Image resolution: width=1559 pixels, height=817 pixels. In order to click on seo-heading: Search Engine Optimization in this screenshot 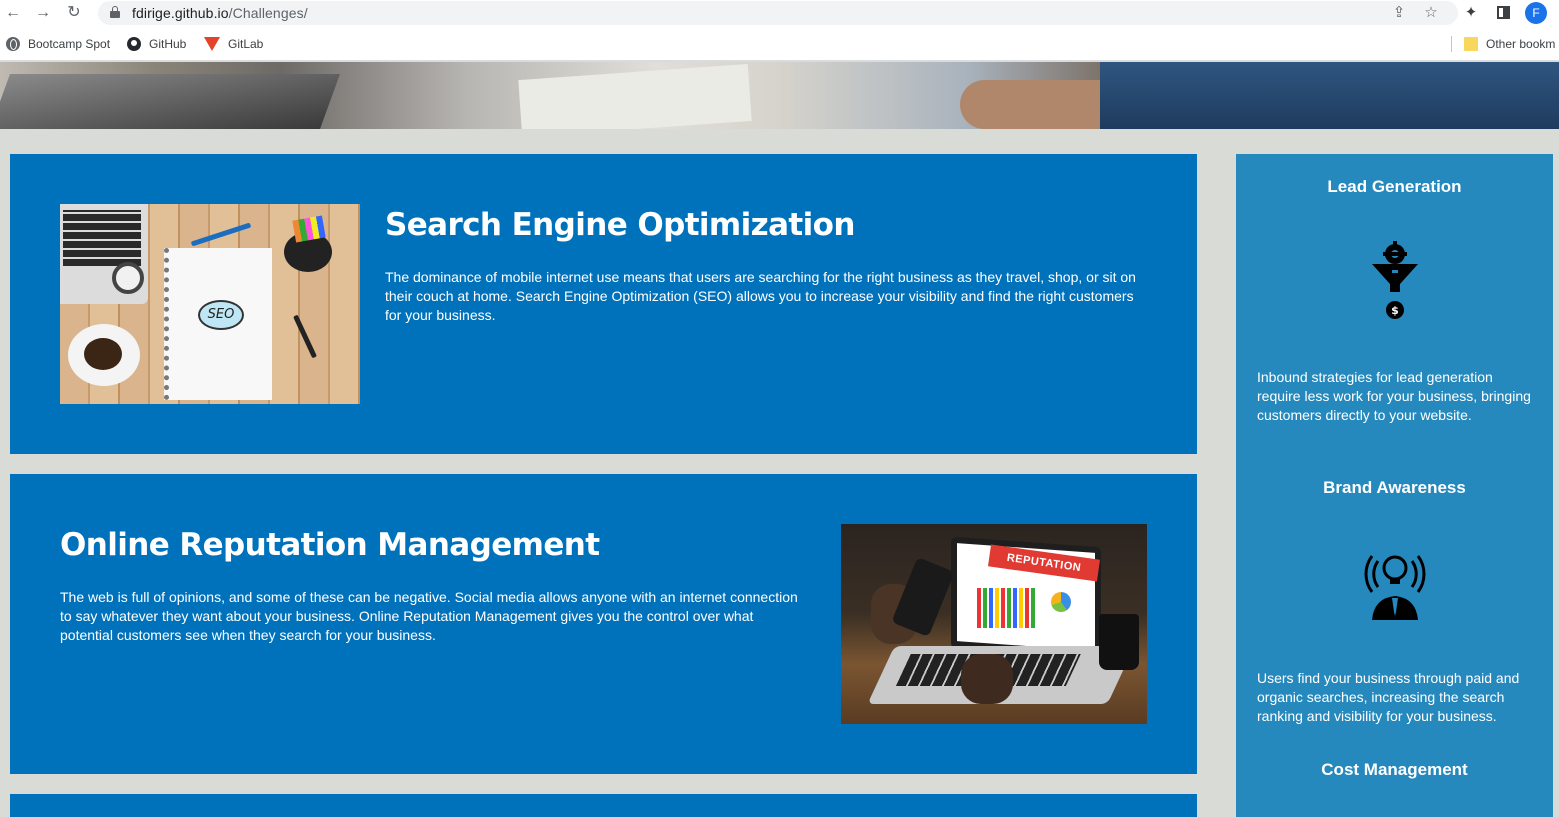, I will do `click(620, 225)`.